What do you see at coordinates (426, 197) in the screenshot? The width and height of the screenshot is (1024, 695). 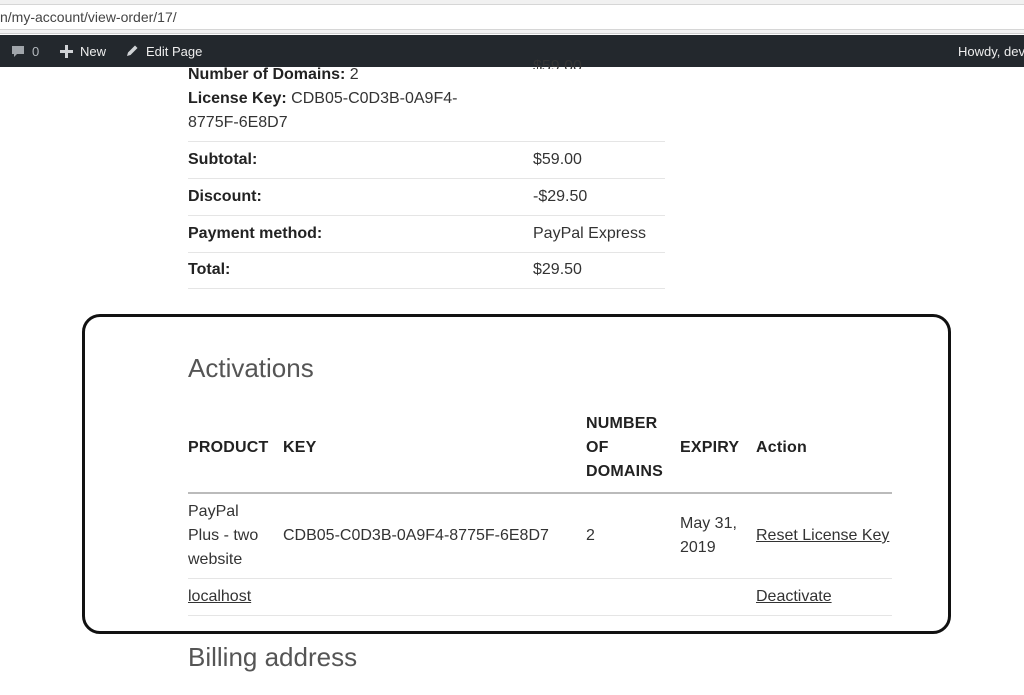 I see `totals-row-discount: Discount: -$29.50` at bounding box center [426, 197].